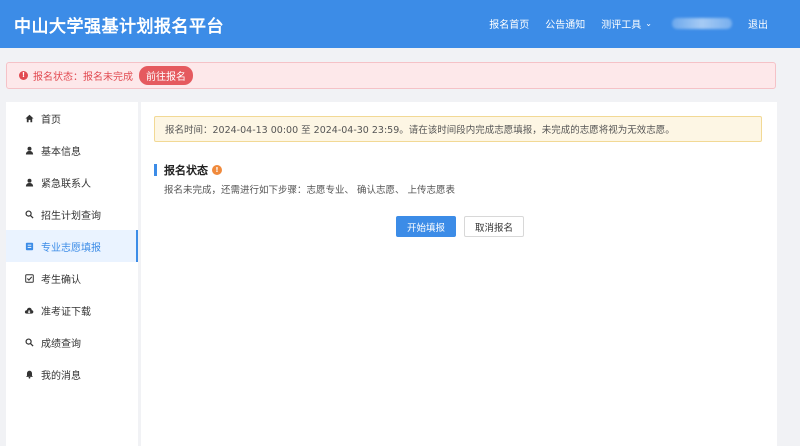 This screenshot has width=800, height=446. I want to click on sidebar-item-label: 专业志愿填报, so click(71, 248).